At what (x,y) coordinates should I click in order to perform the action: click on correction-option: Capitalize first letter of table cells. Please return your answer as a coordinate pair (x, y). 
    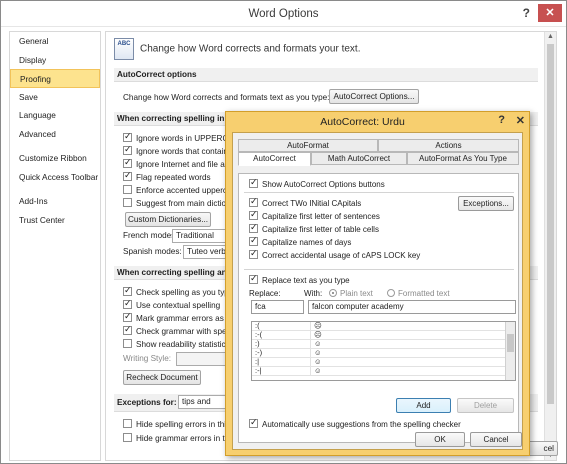
    Looking at the image, I should click on (314, 228).